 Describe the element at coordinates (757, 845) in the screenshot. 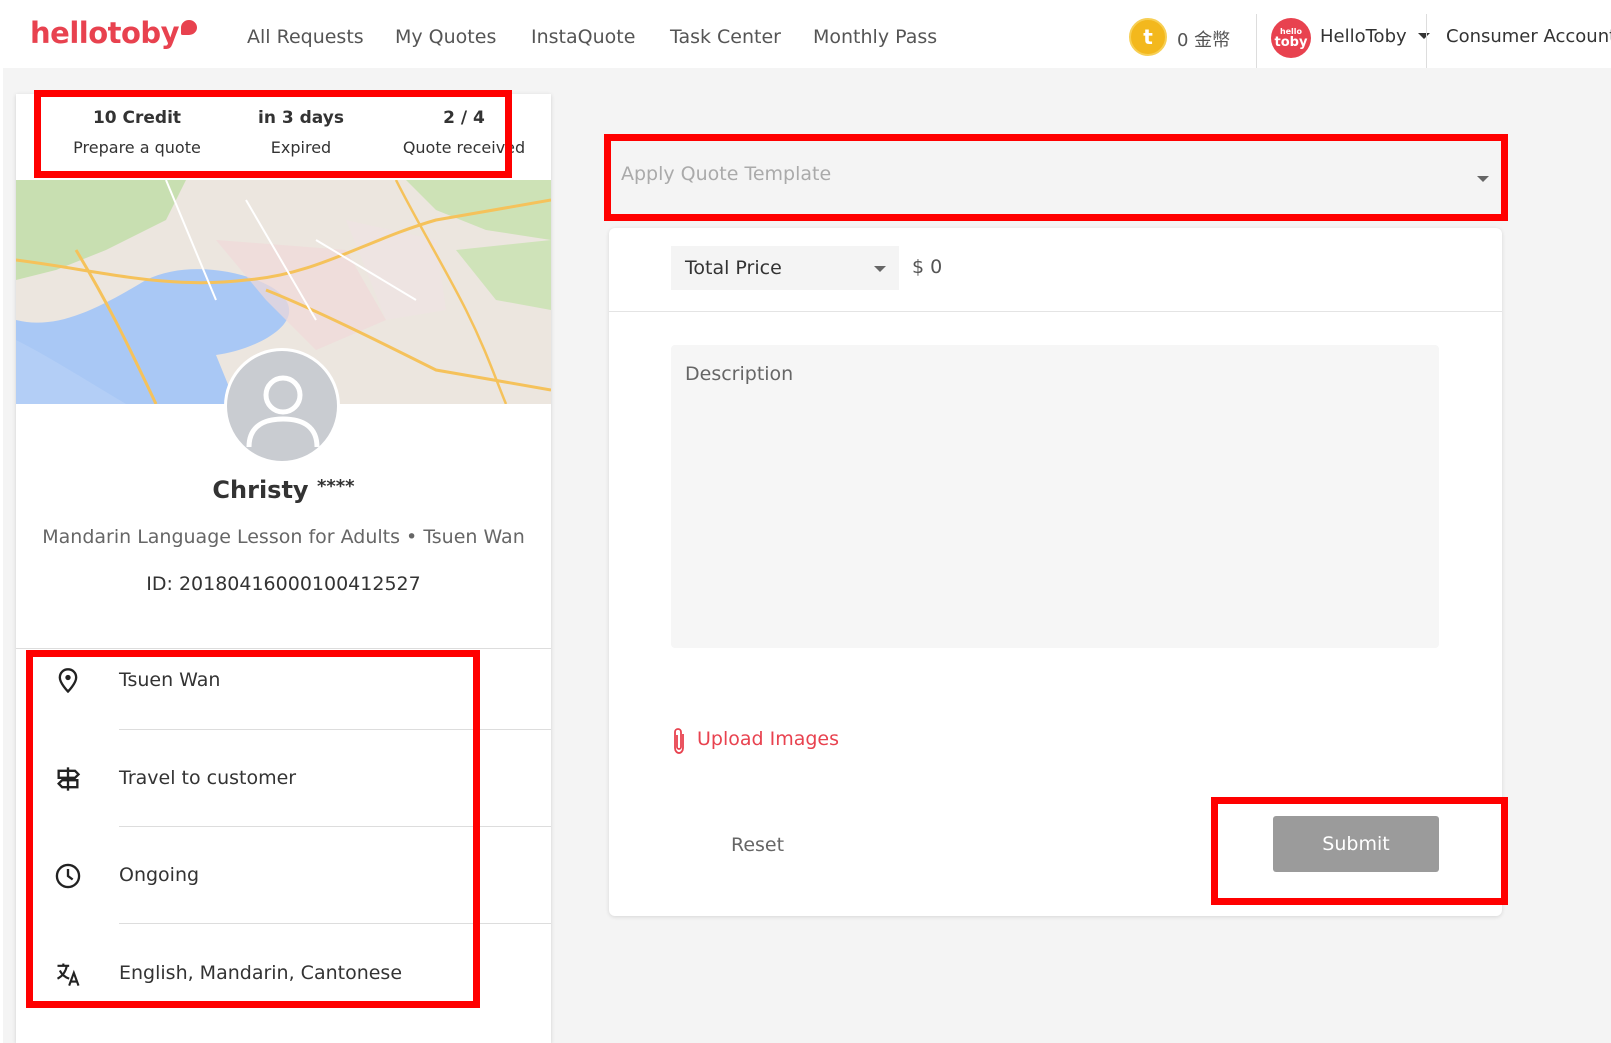

I see `reset-button: Reset` at that location.